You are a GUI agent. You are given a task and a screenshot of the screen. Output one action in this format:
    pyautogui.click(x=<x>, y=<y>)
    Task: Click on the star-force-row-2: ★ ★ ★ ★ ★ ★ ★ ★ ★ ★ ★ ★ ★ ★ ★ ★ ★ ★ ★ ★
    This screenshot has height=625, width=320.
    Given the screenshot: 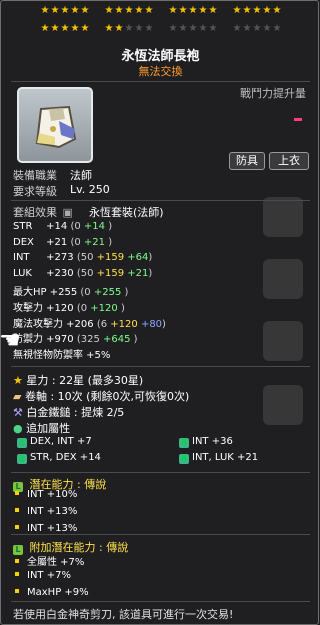 What is the action you would take?
    pyautogui.click(x=160, y=29)
    